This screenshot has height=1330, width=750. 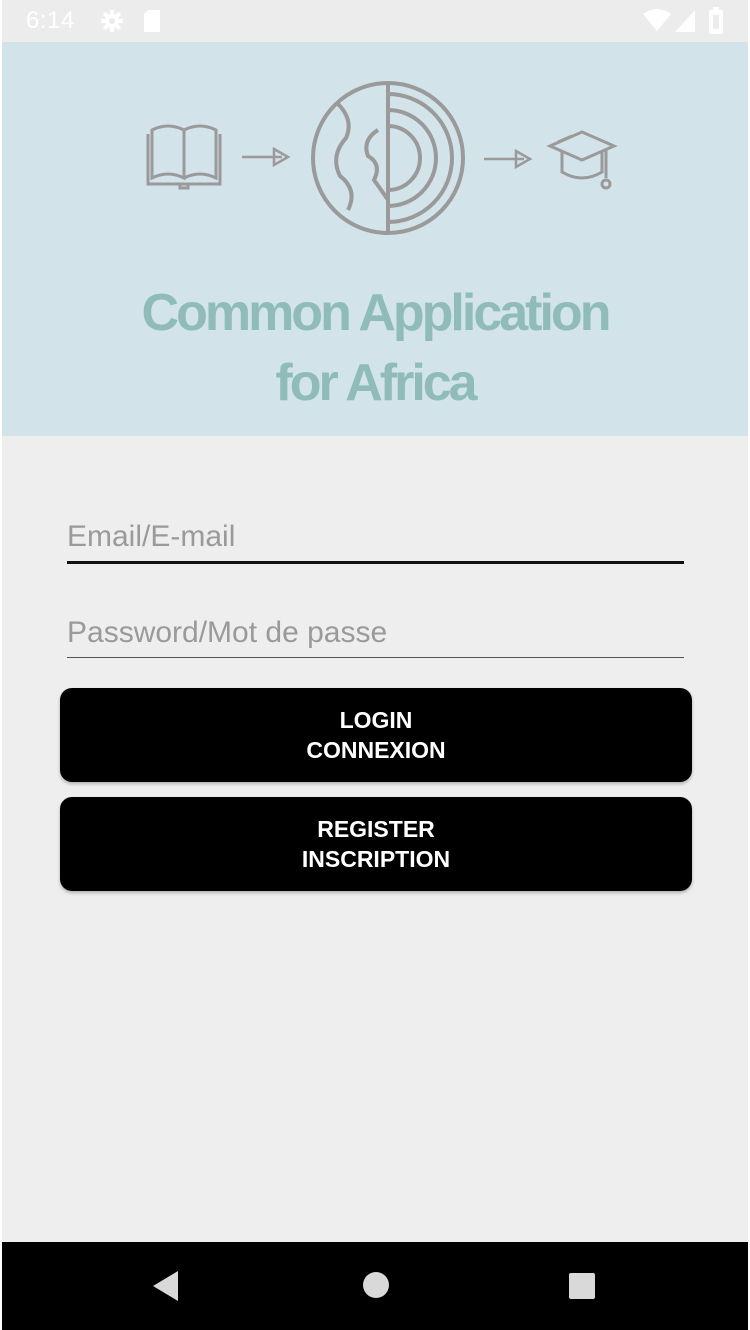 What do you see at coordinates (376, 844) in the screenshot?
I see `register-button: REGISTER INSCRIPTION` at bounding box center [376, 844].